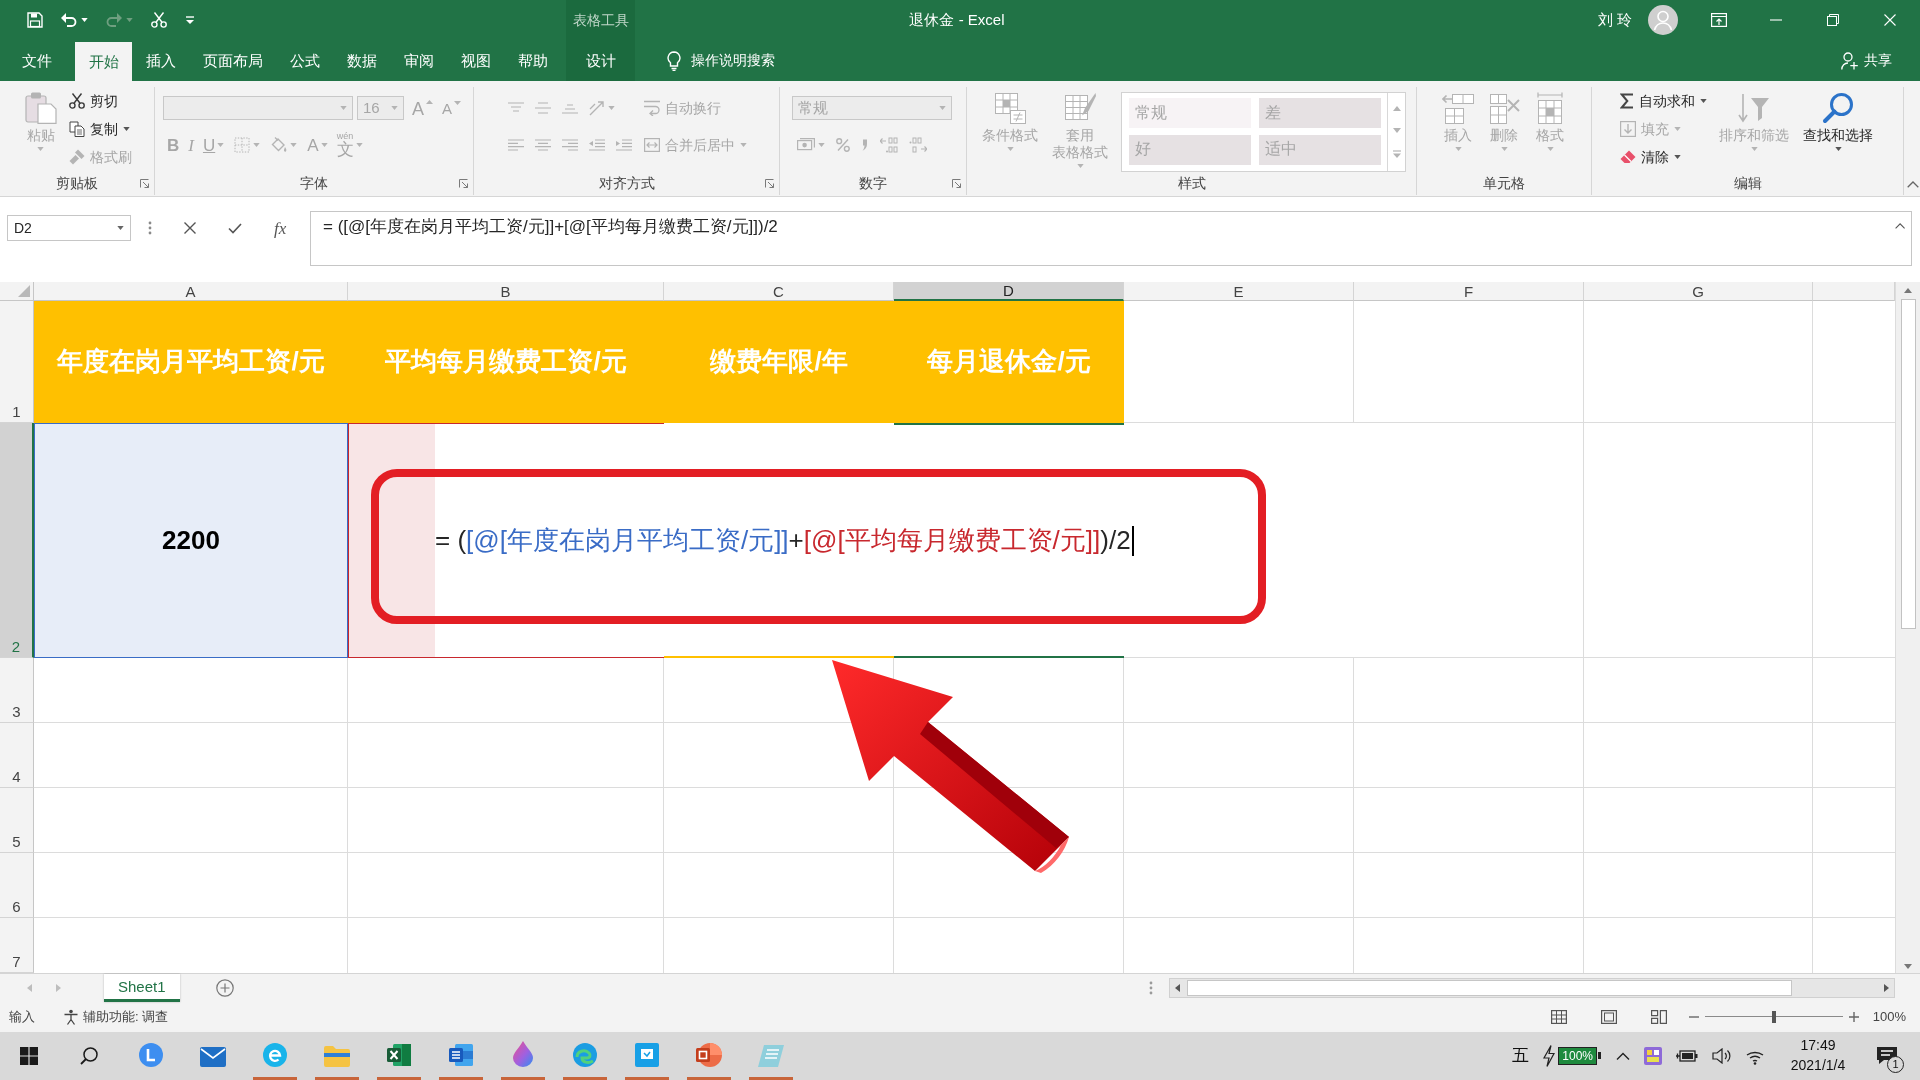  What do you see at coordinates (1628, 157) in the screenshot?
I see `eraser-icon` at bounding box center [1628, 157].